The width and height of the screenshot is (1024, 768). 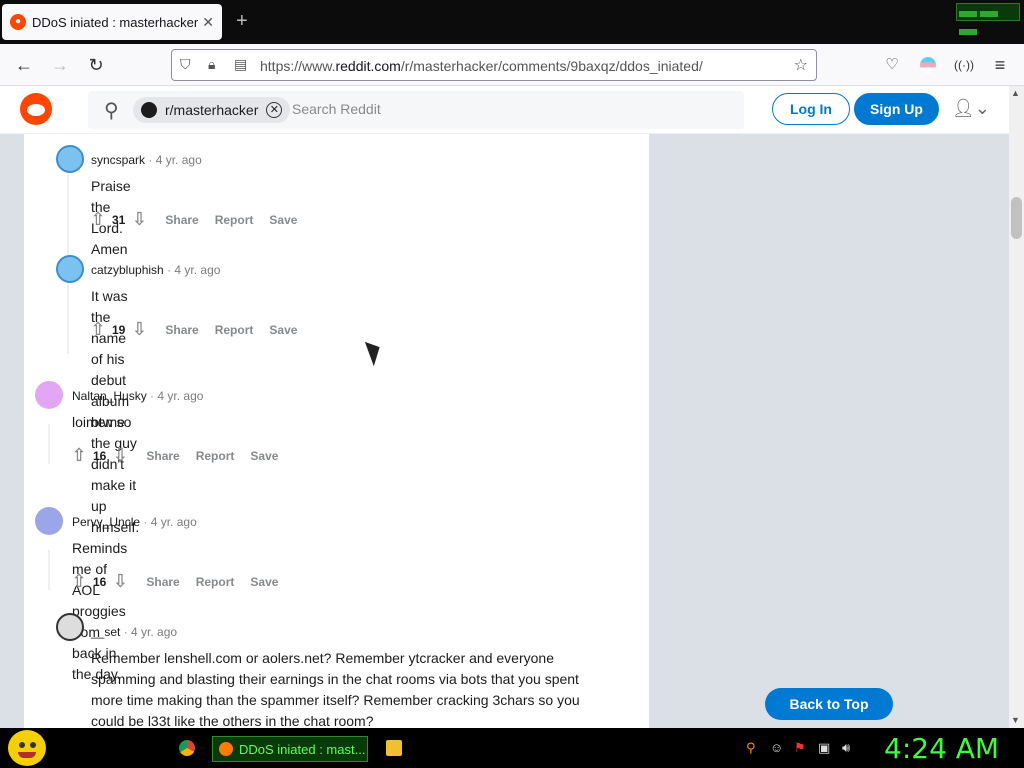 I want to click on flag-tray-icon: ⚑, so click(x=800, y=748).